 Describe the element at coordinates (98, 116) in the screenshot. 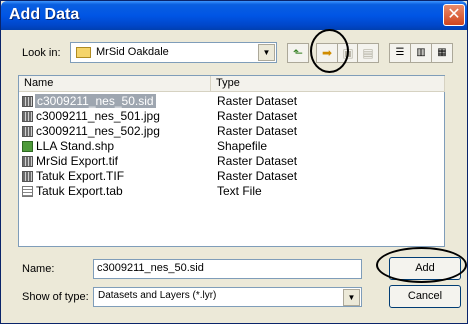

I see `file-name: c3009211_nes_501.jpg` at that location.